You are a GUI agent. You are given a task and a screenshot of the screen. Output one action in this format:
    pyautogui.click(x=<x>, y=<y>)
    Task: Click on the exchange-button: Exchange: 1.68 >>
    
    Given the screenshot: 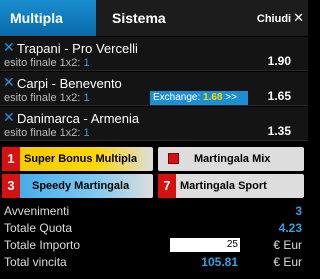 What is the action you would take?
    pyautogui.click(x=199, y=98)
    